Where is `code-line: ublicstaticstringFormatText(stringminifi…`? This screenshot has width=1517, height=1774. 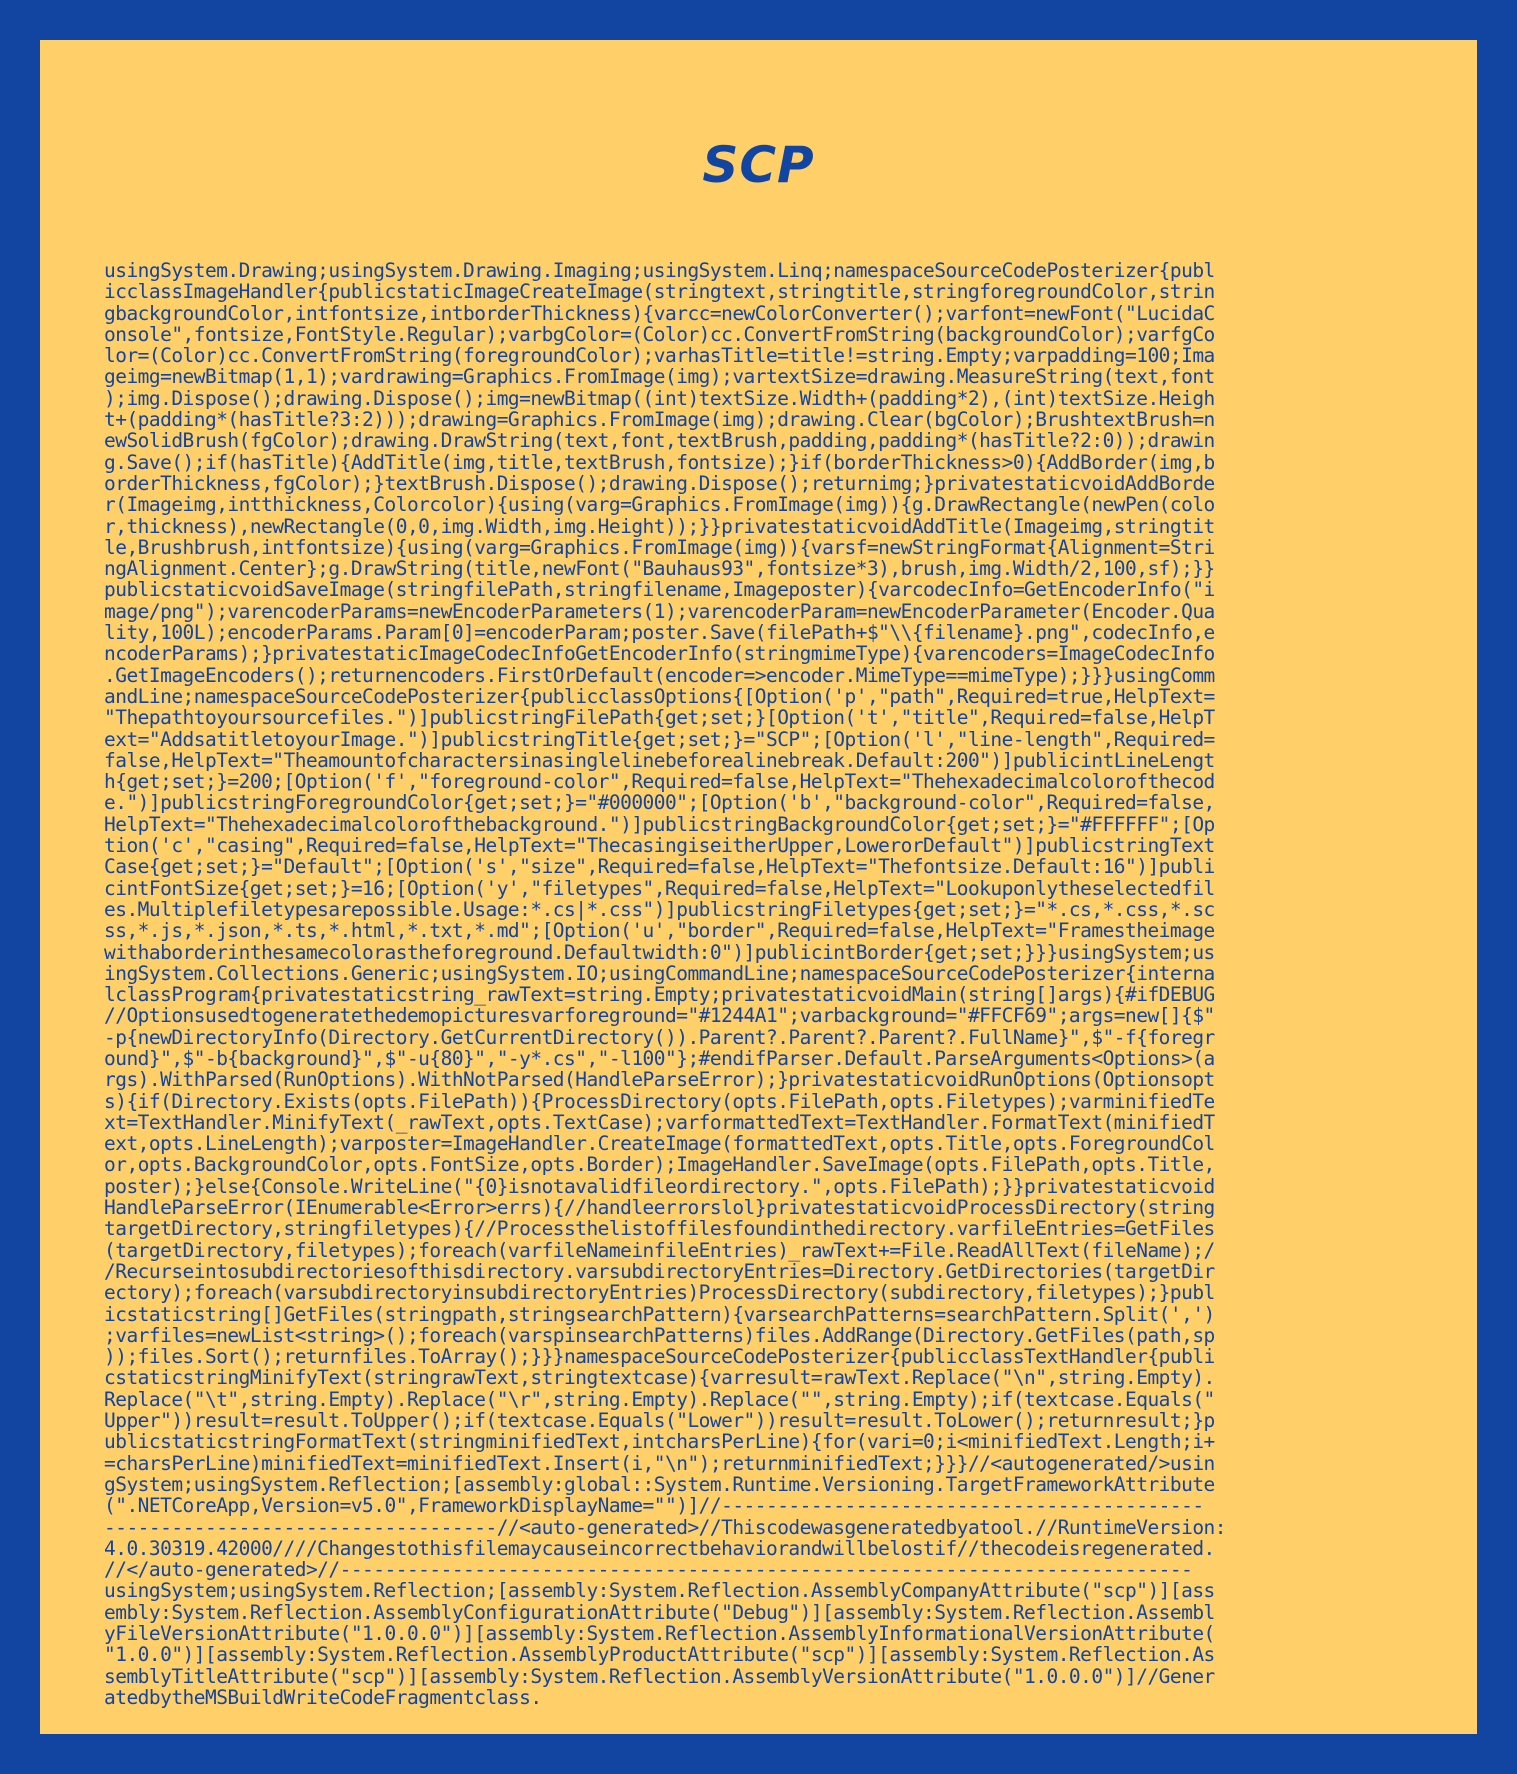
code-line: ublicstaticstringFormatText(stringminifi… is located at coordinates (659, 1442).